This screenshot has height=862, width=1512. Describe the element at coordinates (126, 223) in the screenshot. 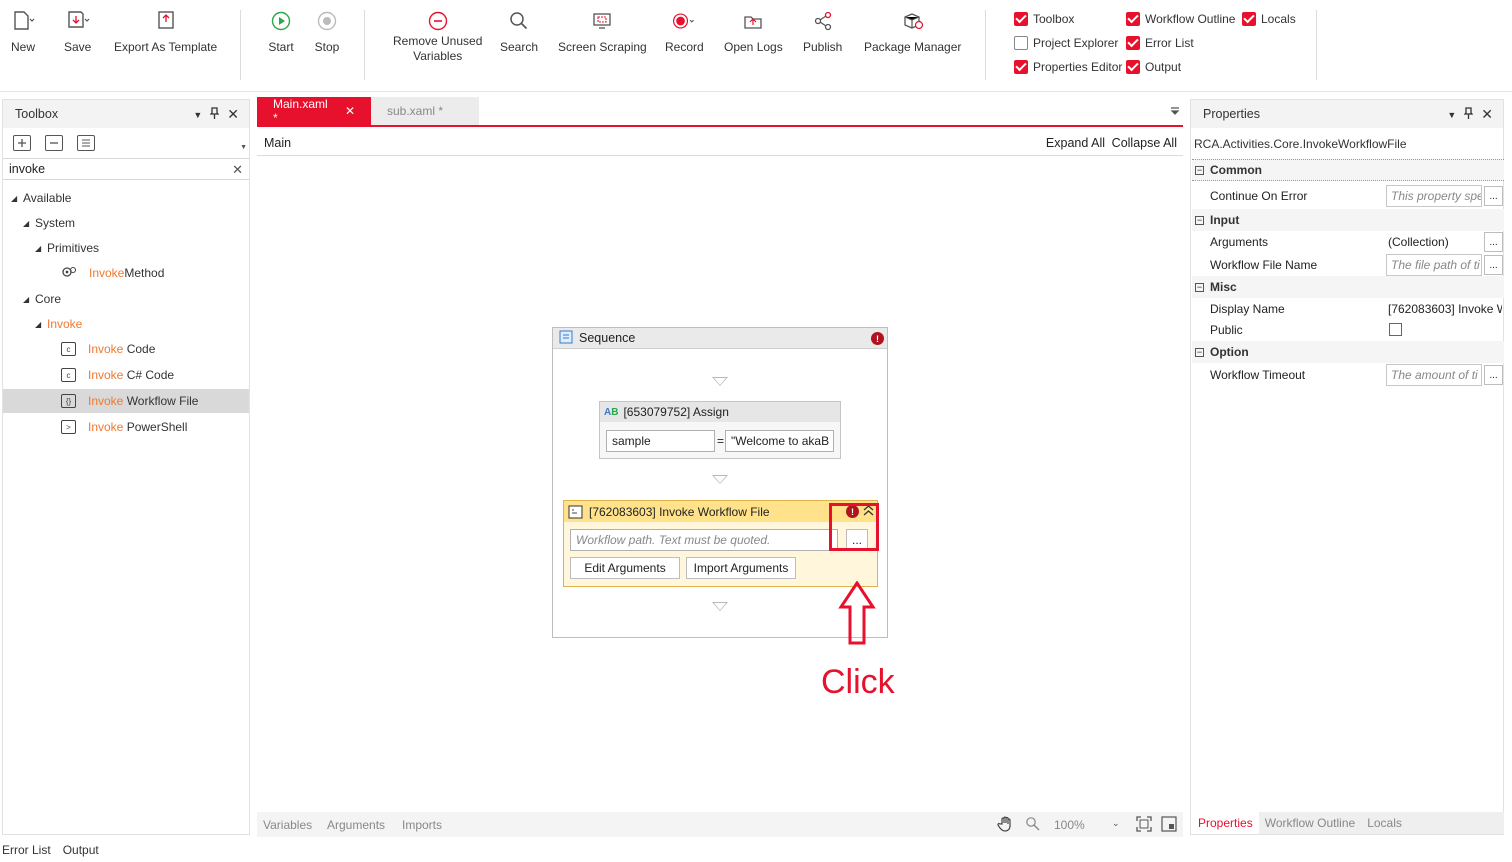

I see `tree-node-system: ◢ System` at that location.